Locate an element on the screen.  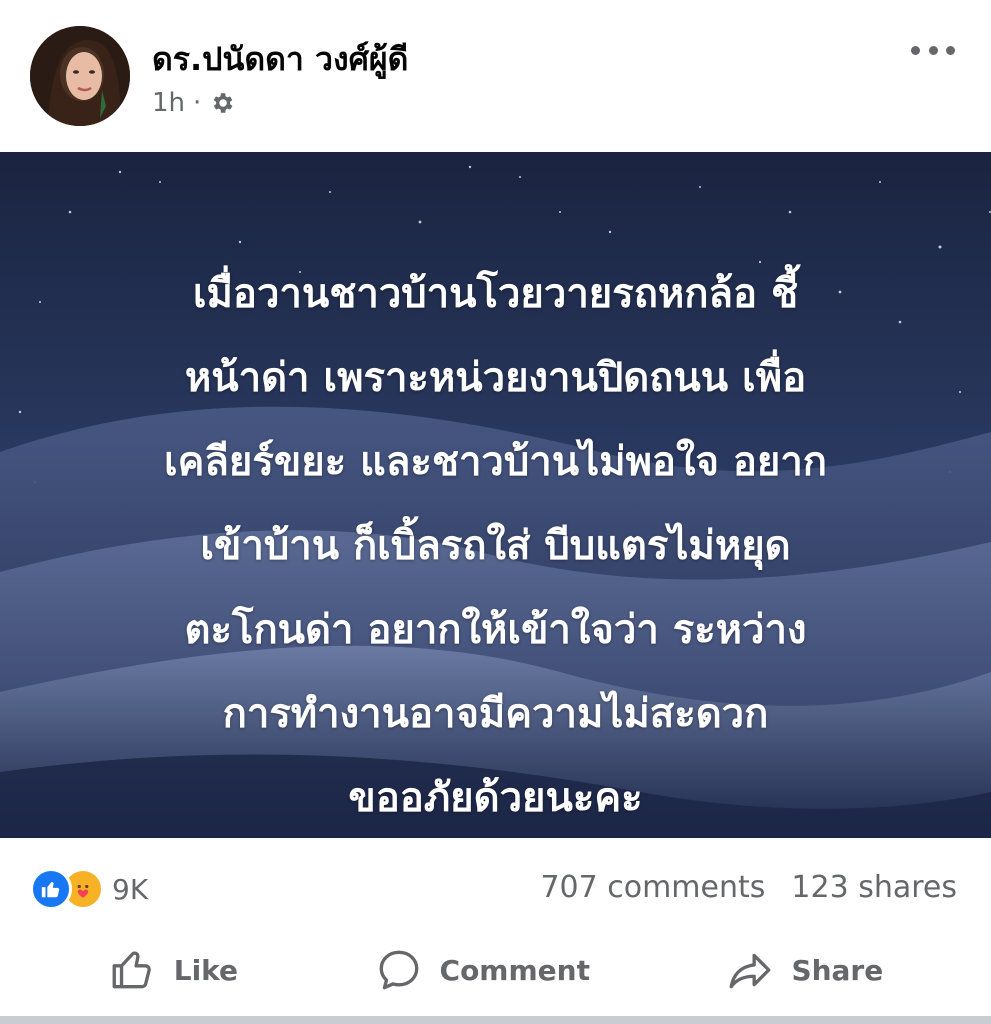
quote-line: เคลียร์ขยะ และชาวบ้านไม่พอใจ อยาก is located at coordinates (495, 462).